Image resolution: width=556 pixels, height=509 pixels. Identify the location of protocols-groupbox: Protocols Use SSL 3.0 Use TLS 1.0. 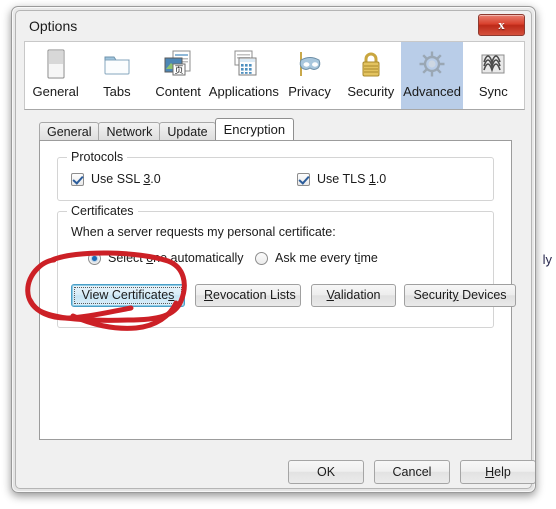
(275, 175).